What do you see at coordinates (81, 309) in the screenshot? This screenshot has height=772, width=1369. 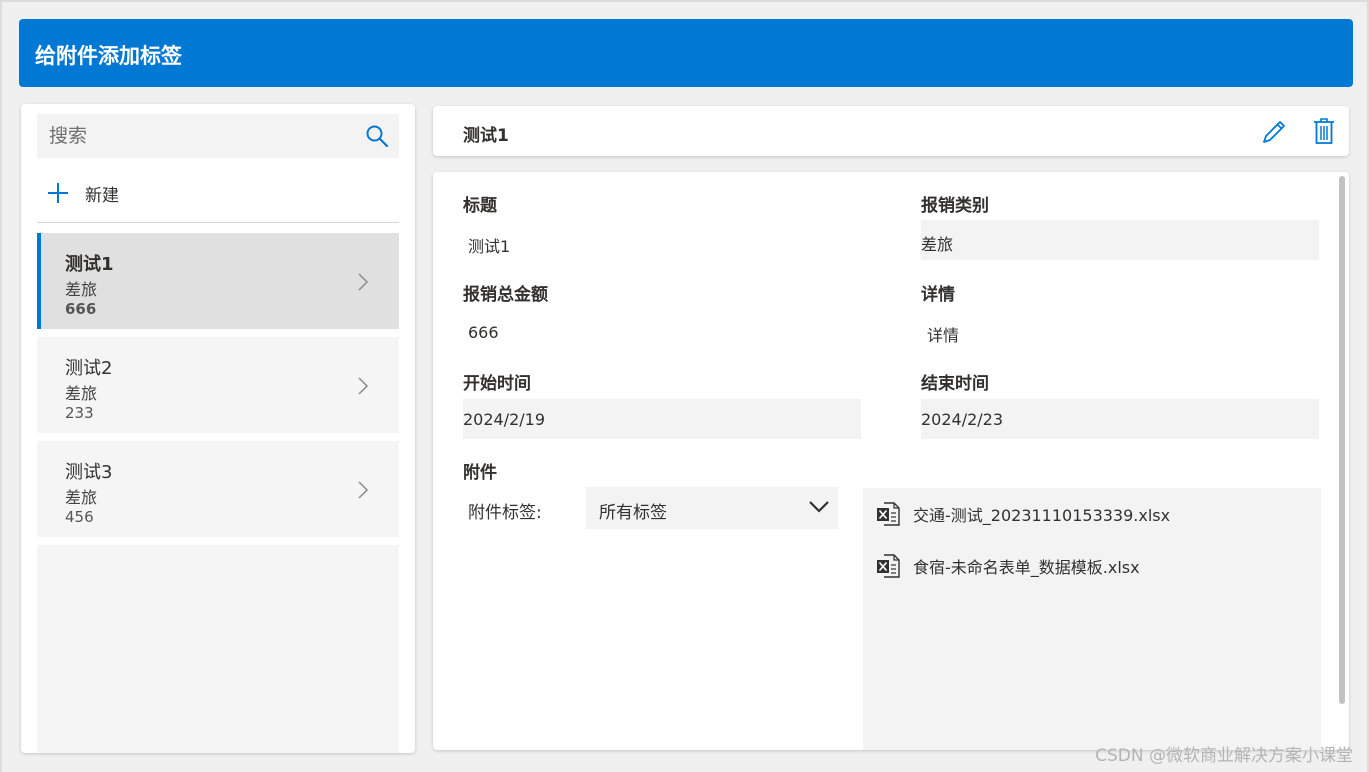 I see `list-item-amount: 666` at bounding box center [81, 309].